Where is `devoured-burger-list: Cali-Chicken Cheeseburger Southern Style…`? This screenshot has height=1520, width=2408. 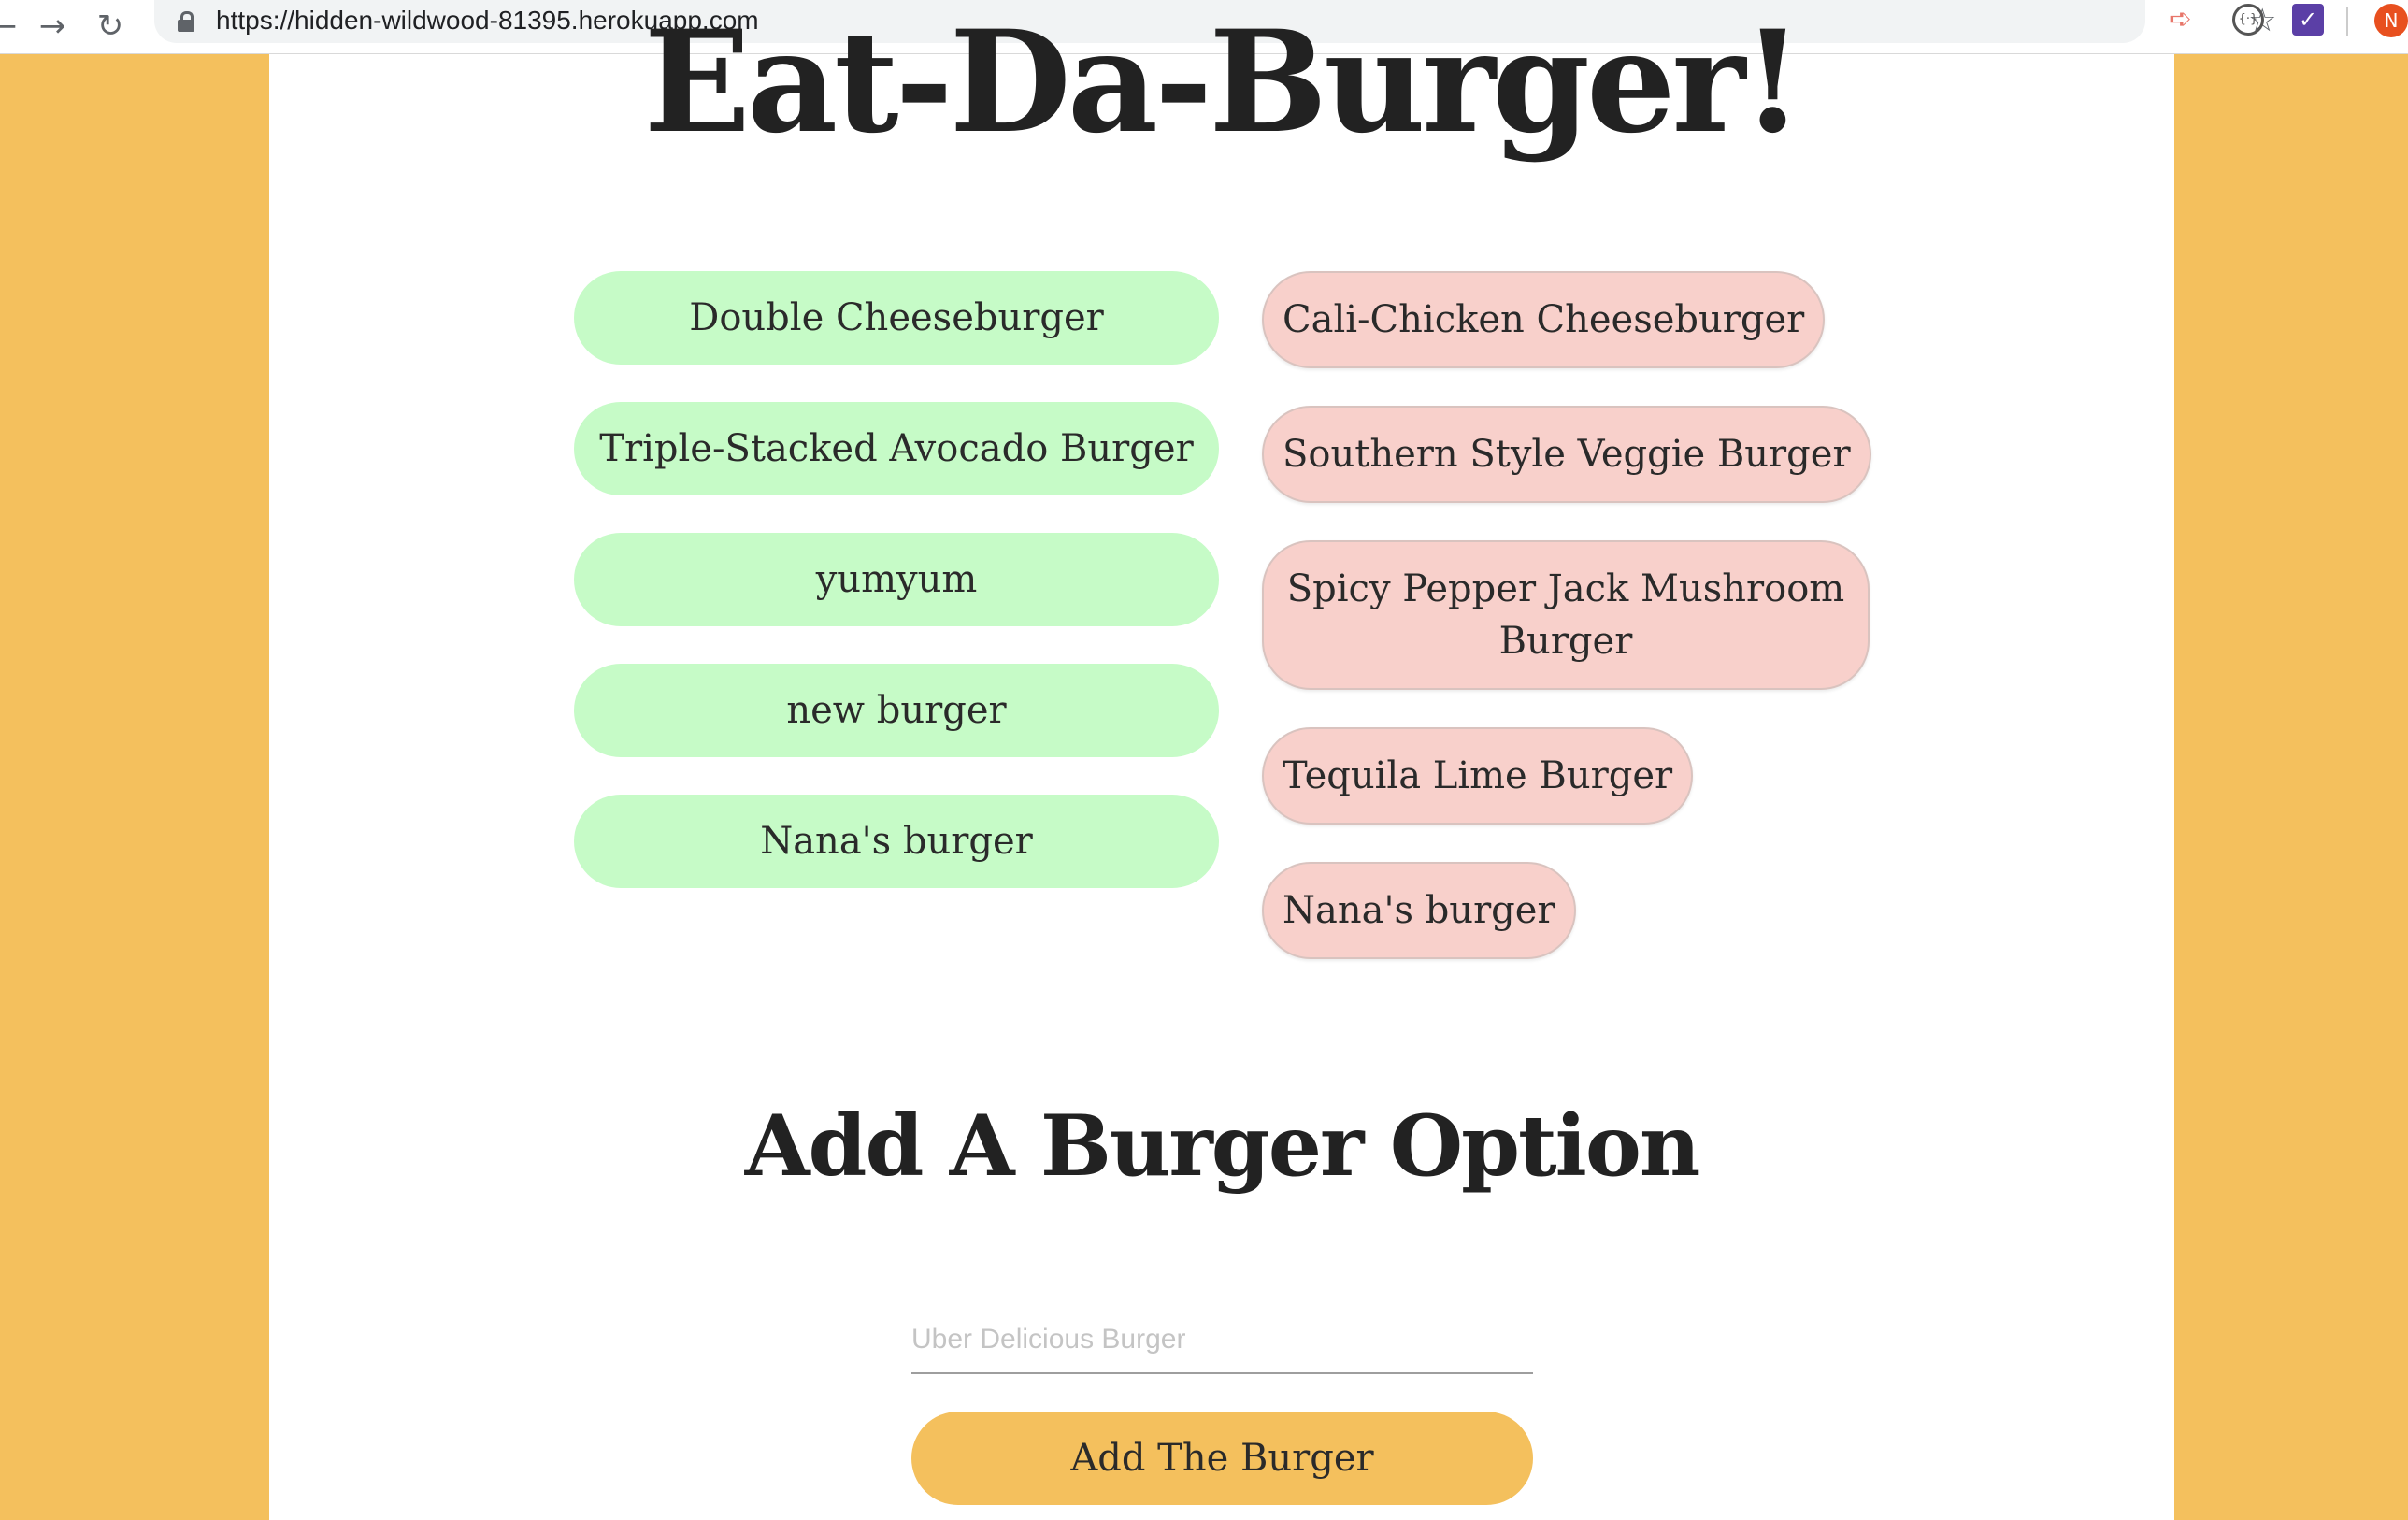 devoured-burger-list: Cali-Chicken Cheeseburger Southern Style… is located at coordinates (1570, 634).